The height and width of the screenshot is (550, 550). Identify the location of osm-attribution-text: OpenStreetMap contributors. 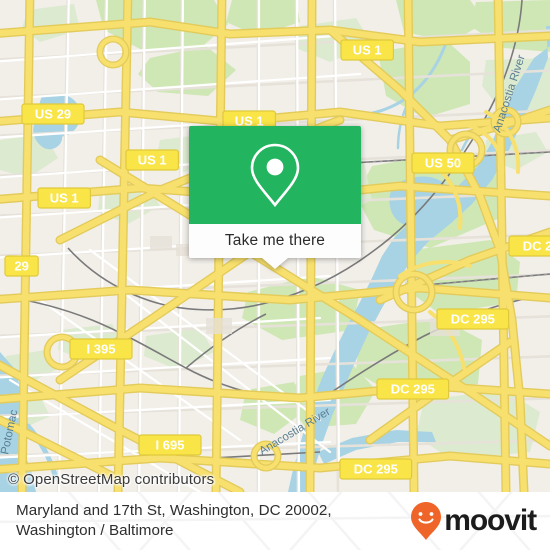
(119, 479).